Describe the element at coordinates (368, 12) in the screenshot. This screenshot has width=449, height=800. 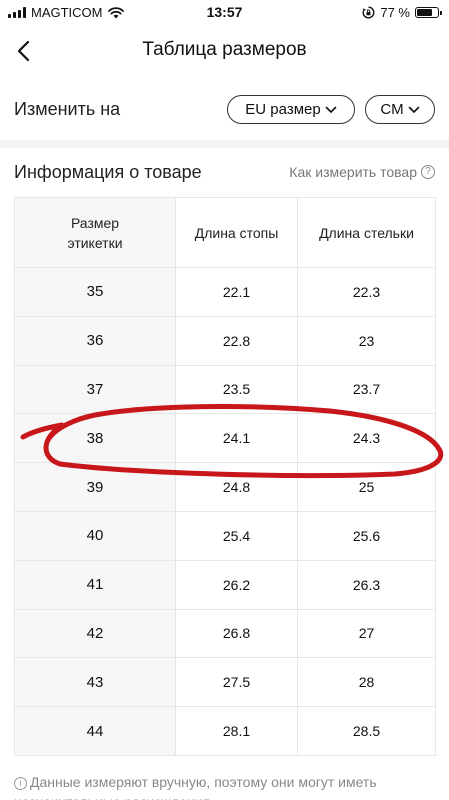
I see `orientation-lock-icon` at that location.